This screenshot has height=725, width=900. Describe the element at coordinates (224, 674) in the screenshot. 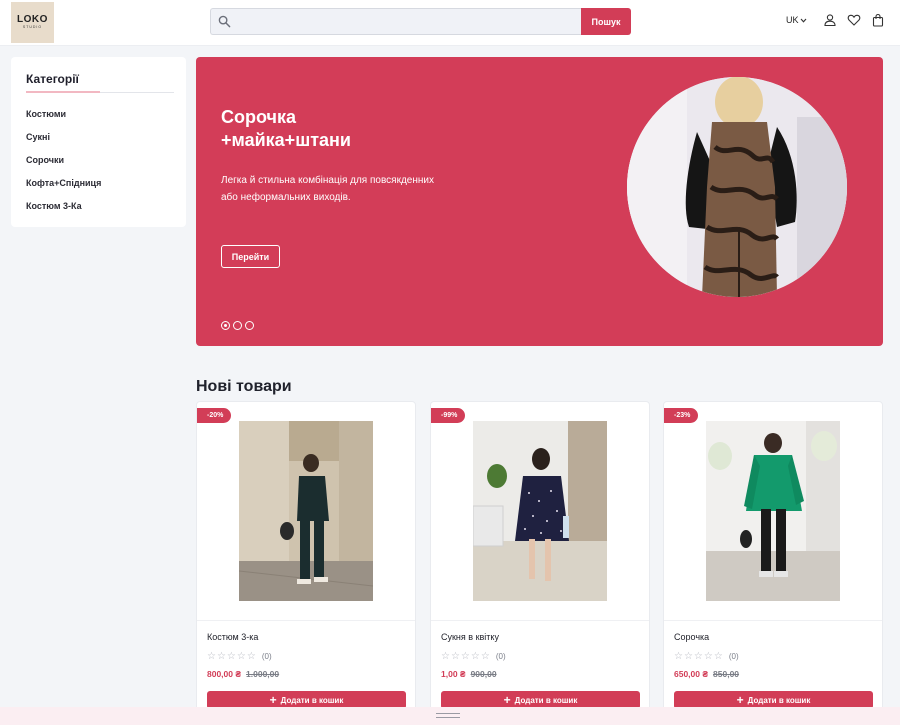

I see `price-current: 800,00 ₴` at that location.